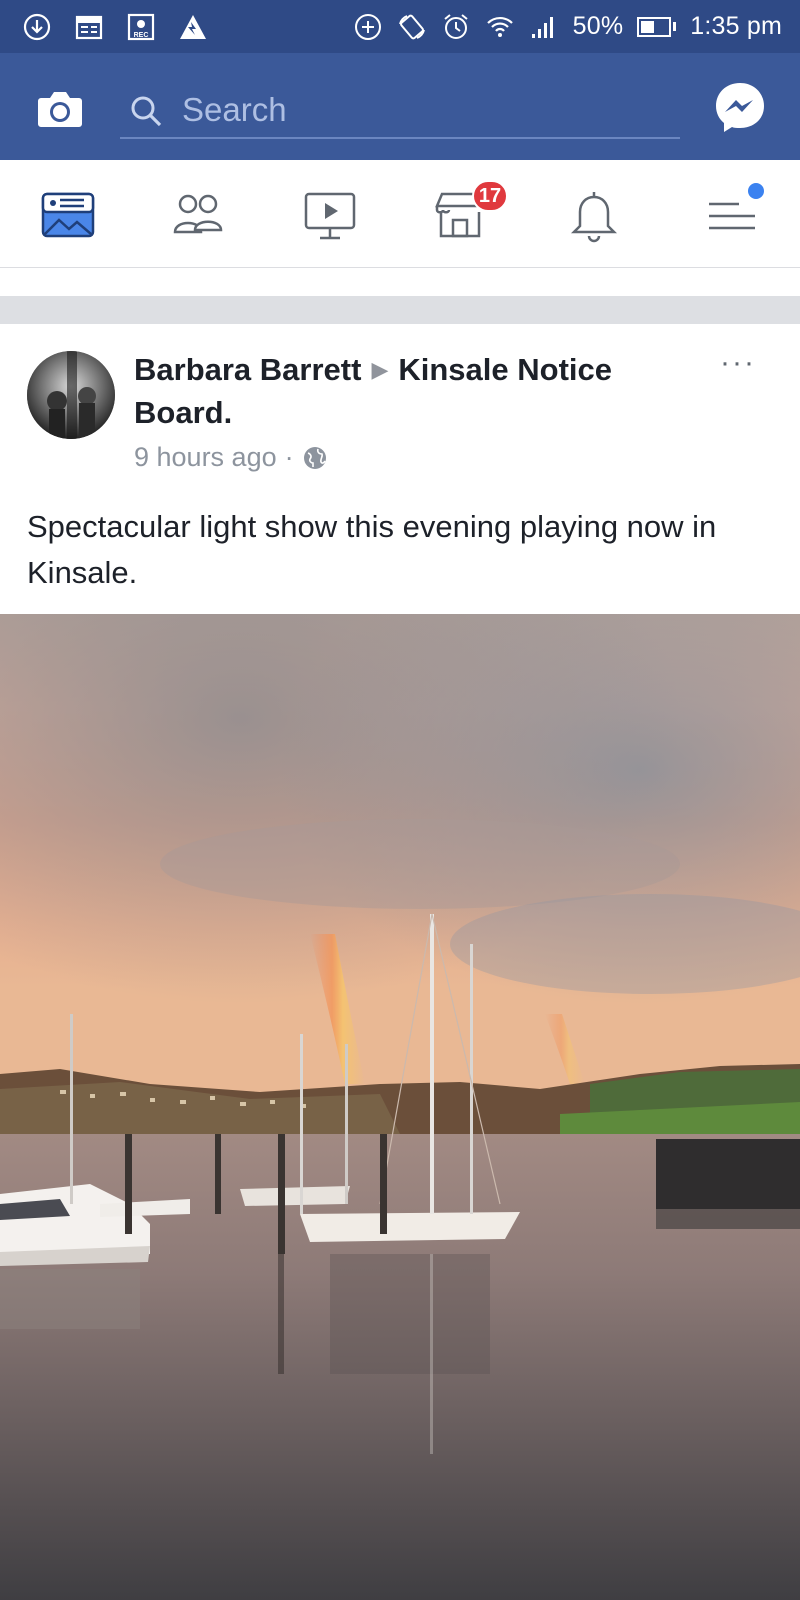  What do you see at coordinates (738, 363) in the screenshot?
I see `more-options-button: ···` at bounding box center [738, 363].